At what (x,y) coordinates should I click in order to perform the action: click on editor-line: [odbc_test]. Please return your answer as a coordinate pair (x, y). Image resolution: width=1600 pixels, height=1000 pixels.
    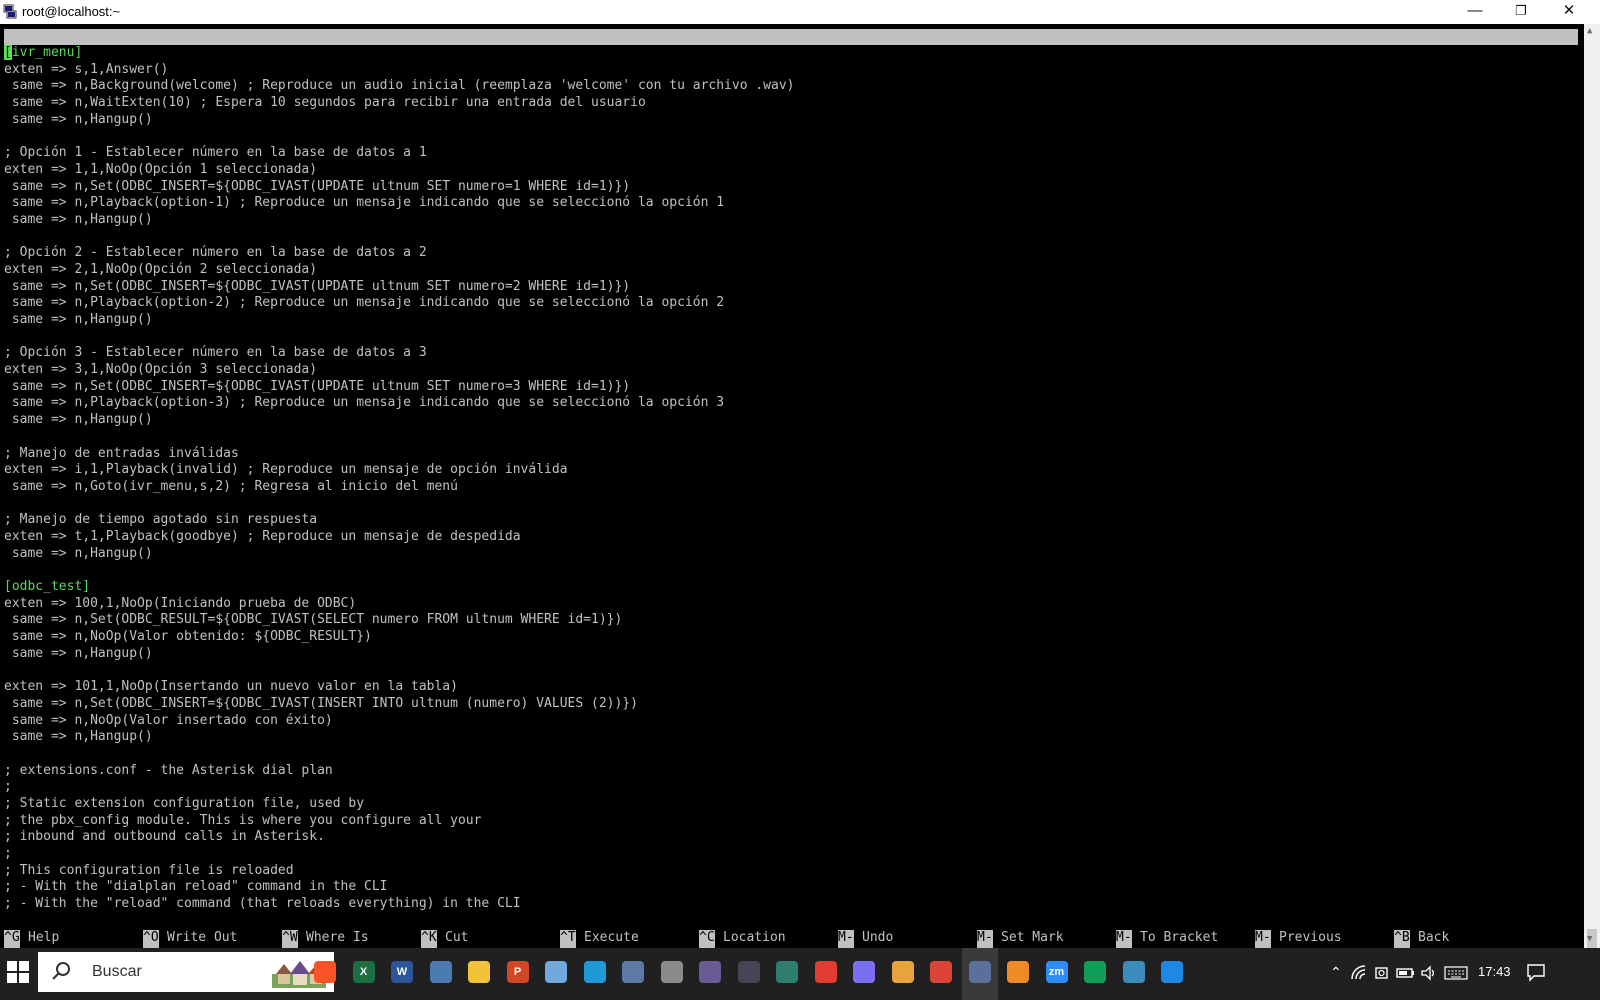
    Looking at the image, I should click on (791, 587).